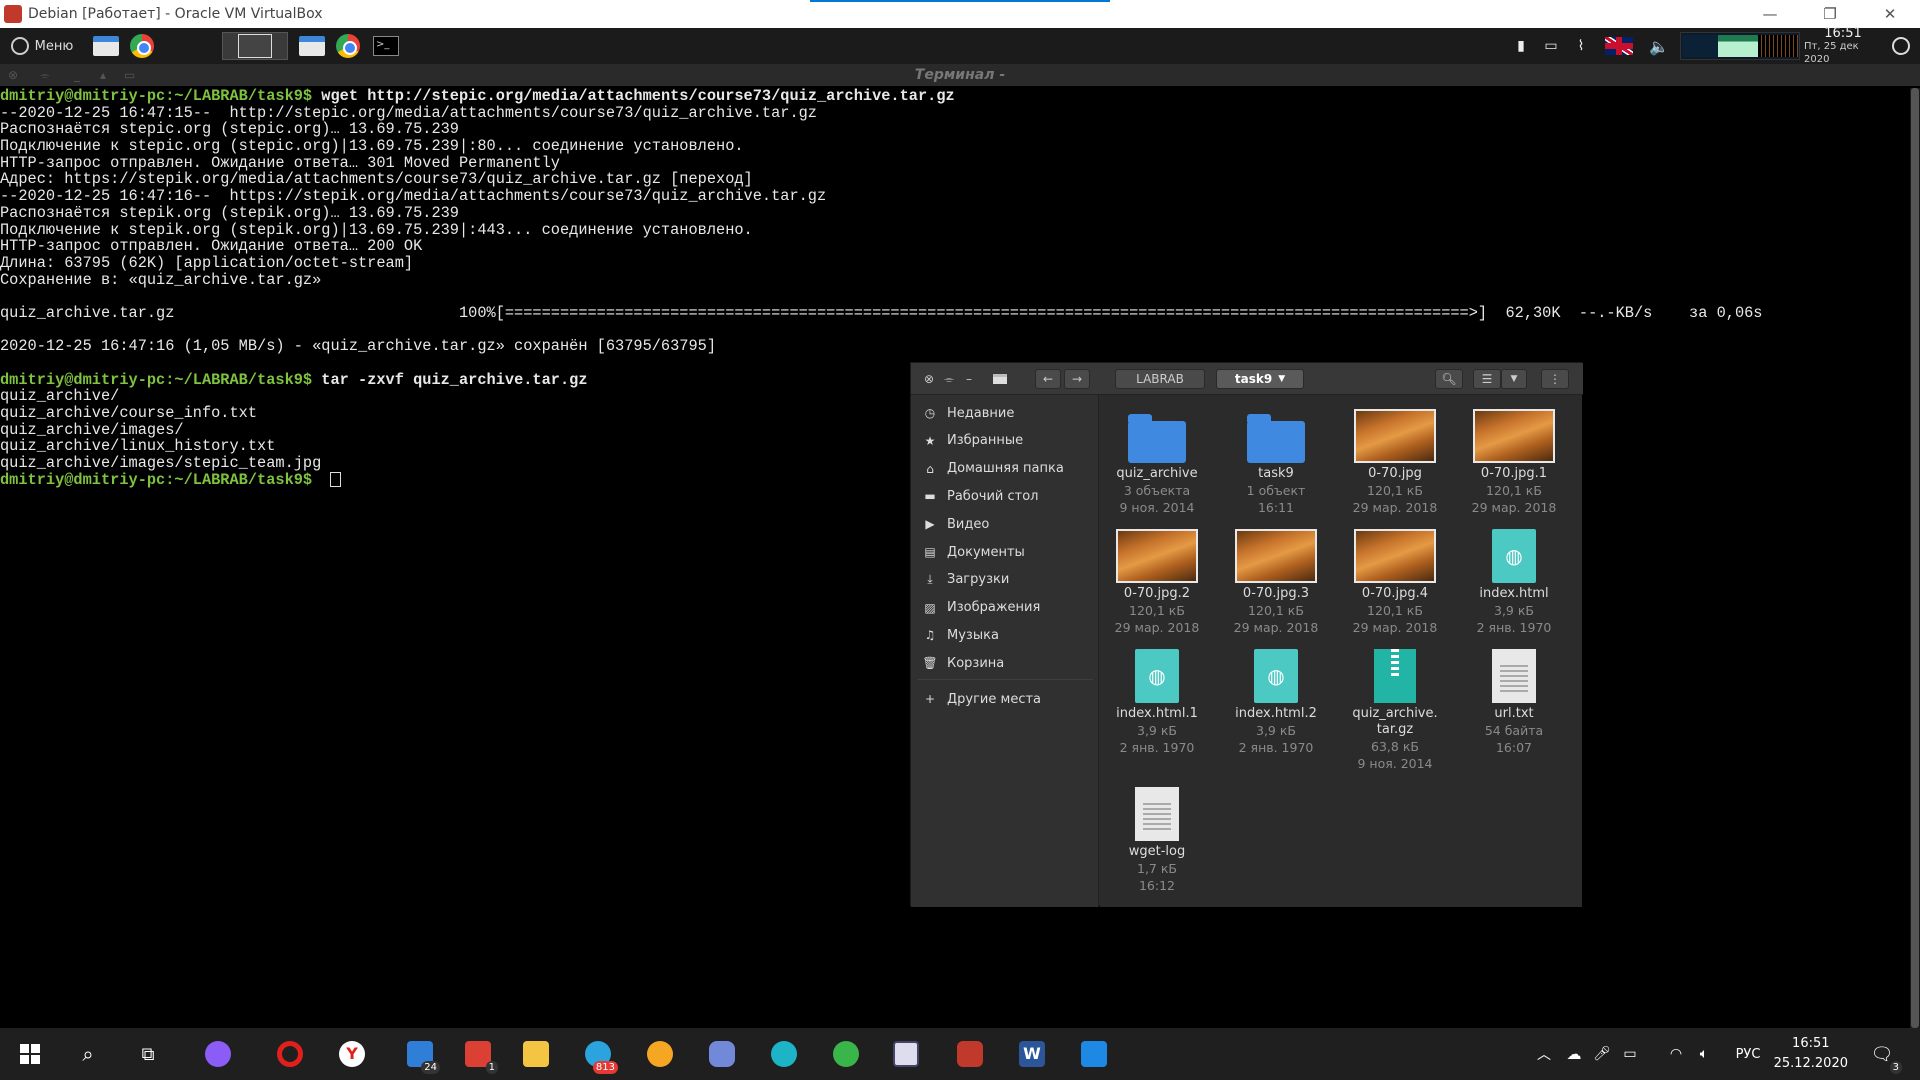  I want to click on close-button: ✕, so click(1890, 14).